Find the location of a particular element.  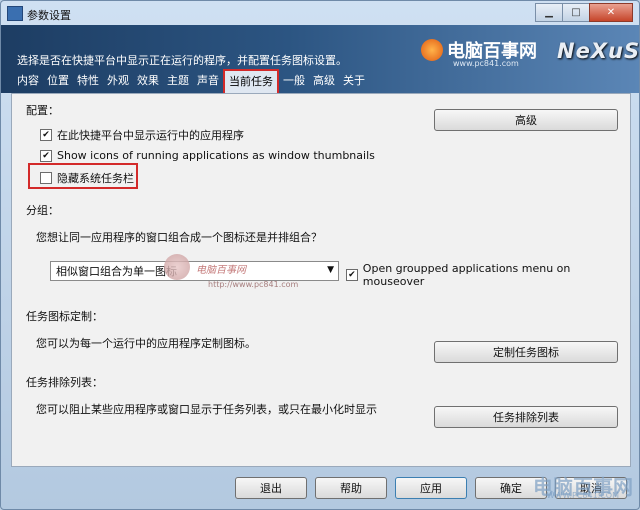

maximize-icon: □ is located at coordinates (576, 12).